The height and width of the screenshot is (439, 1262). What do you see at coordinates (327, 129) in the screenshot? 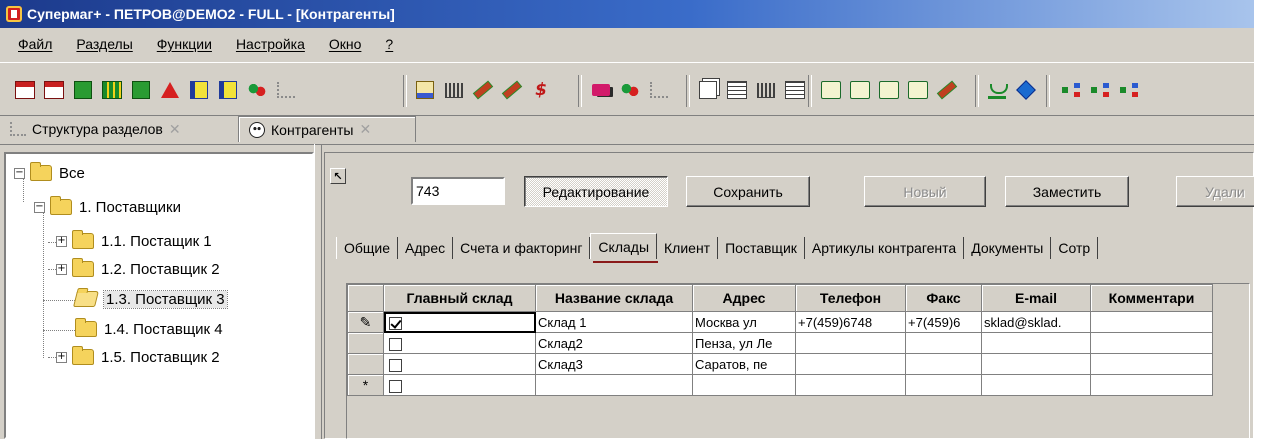
I see `tab-counterparties: Контрагенты ✕` at bounding box center [327, 129].